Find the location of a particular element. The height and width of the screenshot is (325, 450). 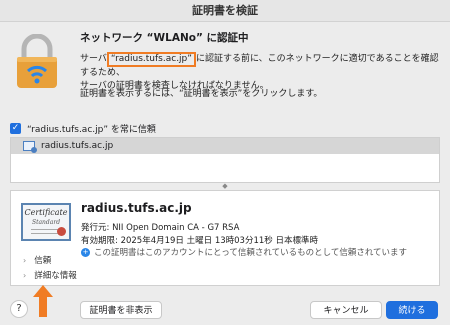

dialog-heading: ネットワーク “WLANo” に認証中 is located at coordinates (164, 38).